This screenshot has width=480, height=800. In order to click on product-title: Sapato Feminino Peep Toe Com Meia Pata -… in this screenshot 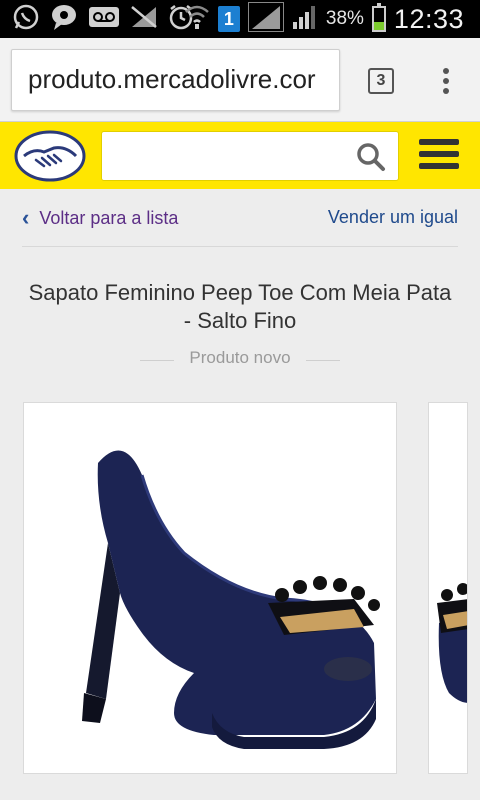, I will do `click(240, 306)`.